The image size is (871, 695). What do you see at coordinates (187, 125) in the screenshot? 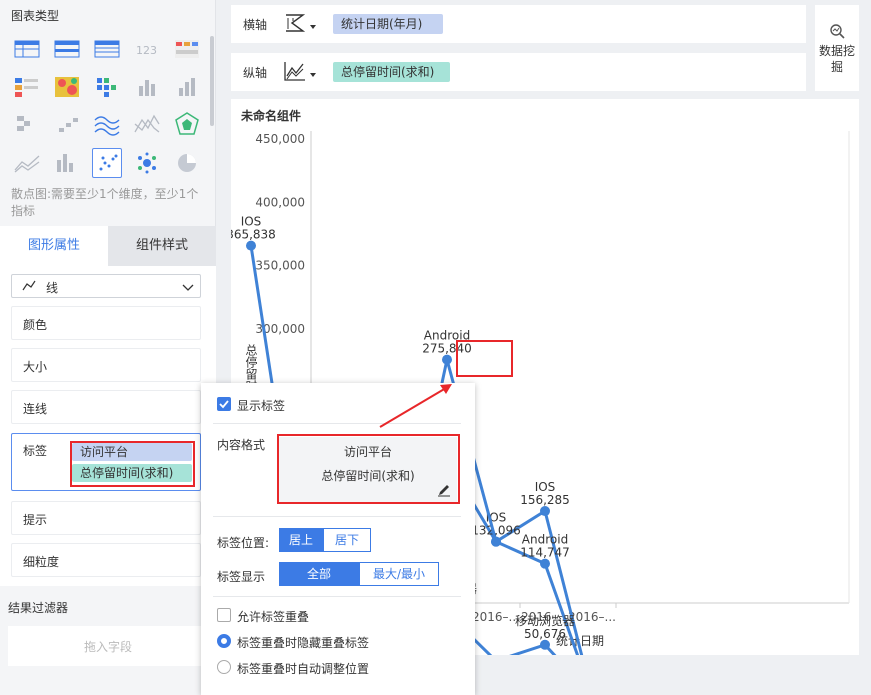
I see `radar-icon` at bounding box center [187, 125].